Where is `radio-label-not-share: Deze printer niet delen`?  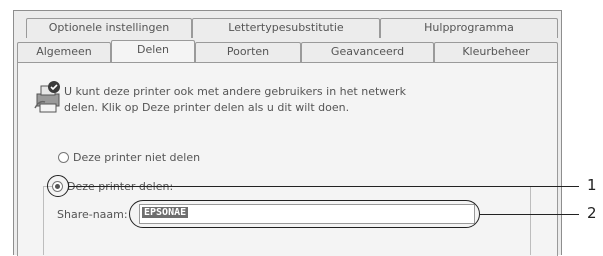
radio-label-not-share: Deze printer niet delen is located at coordinates (137, 157).